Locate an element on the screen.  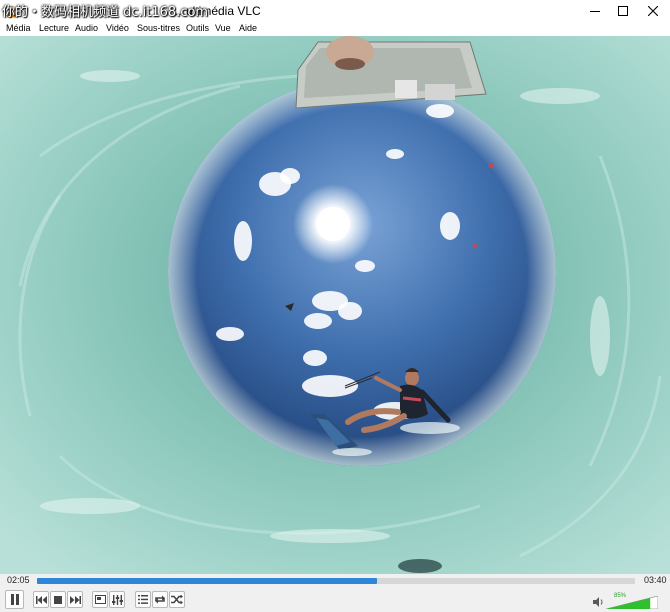
seek-progress is located at coordinates (207, 581).